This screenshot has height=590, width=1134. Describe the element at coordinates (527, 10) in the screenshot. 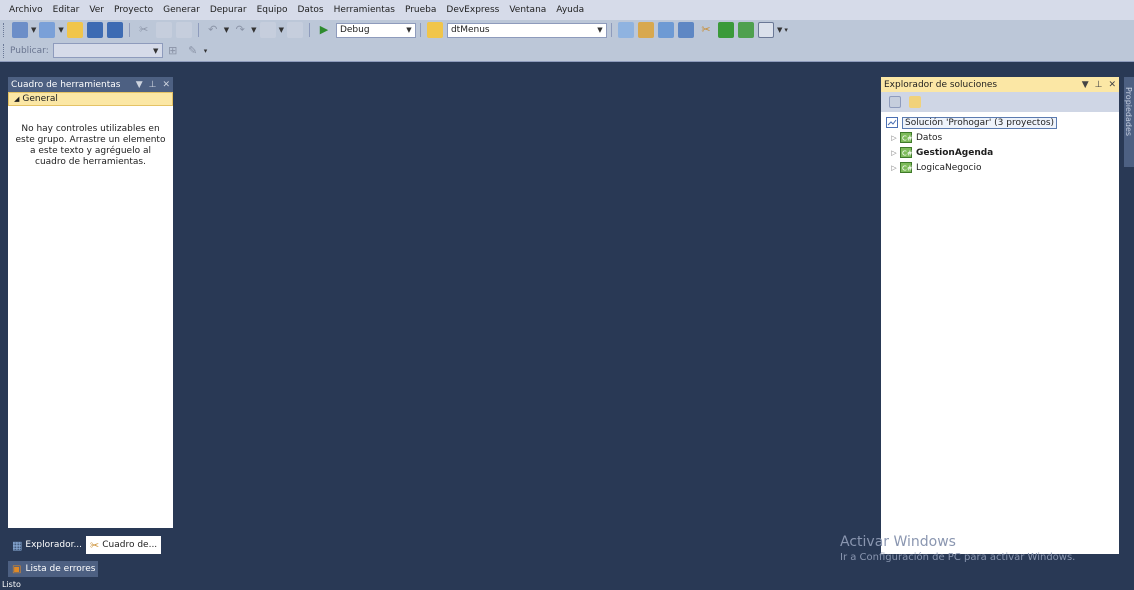

I see `menu-ventana: Ventana` at that location.